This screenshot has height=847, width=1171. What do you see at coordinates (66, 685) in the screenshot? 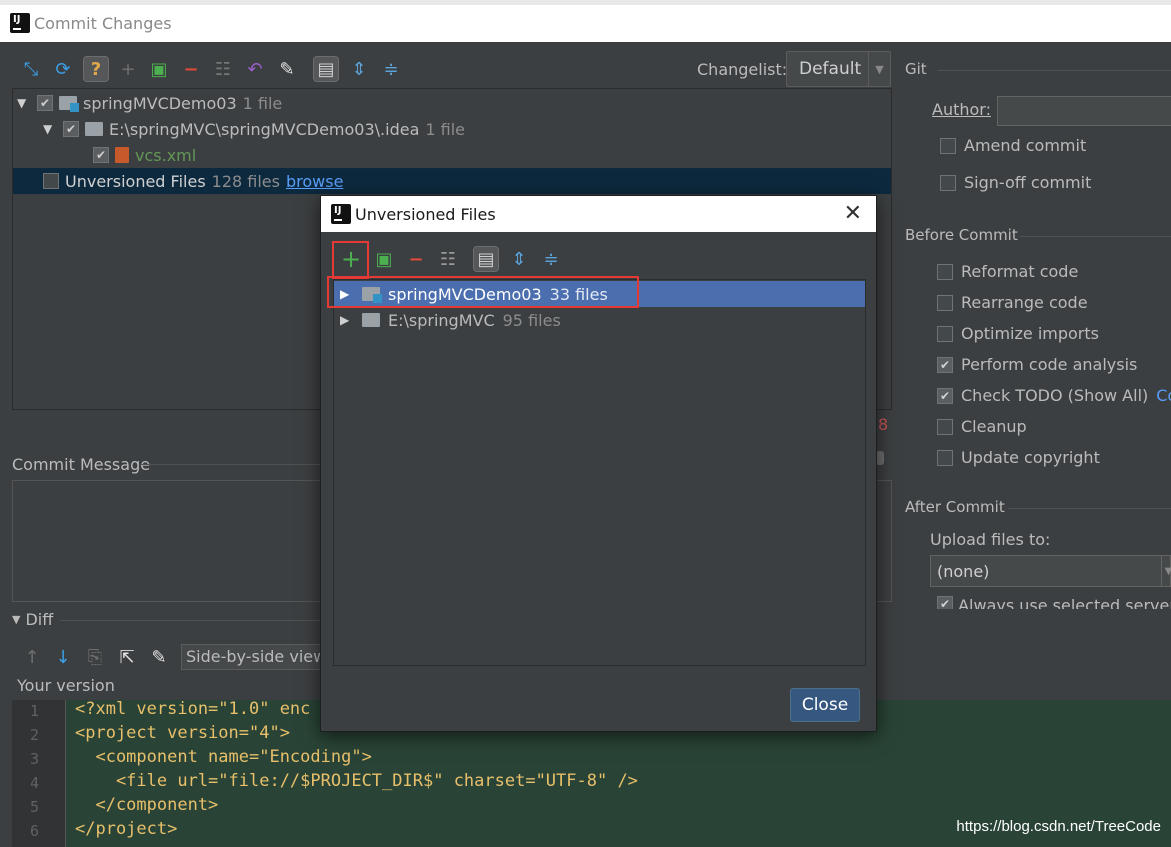
I see `your-version-label: Your version` at bounding box center [66, 685].